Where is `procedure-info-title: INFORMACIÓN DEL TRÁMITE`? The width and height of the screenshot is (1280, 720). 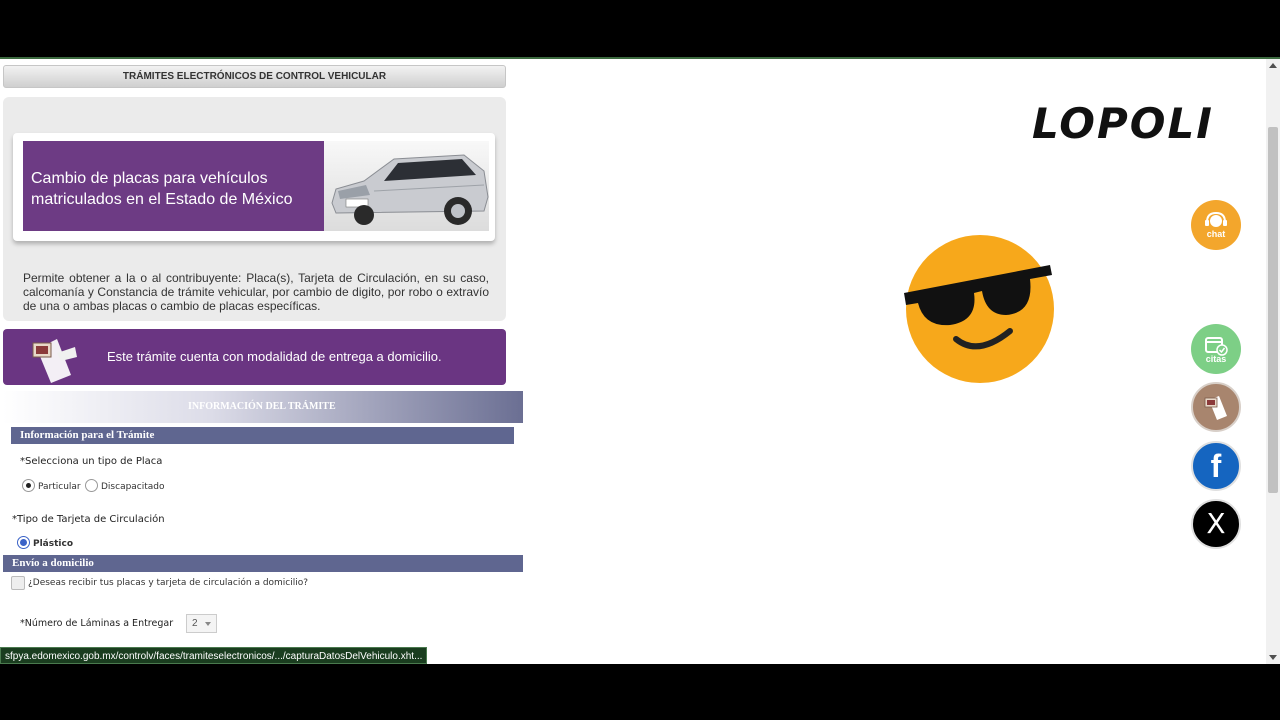 procedure-info-title: INFORMACIÓN DEL TRÁMITE is located at coordinates (263, 407).